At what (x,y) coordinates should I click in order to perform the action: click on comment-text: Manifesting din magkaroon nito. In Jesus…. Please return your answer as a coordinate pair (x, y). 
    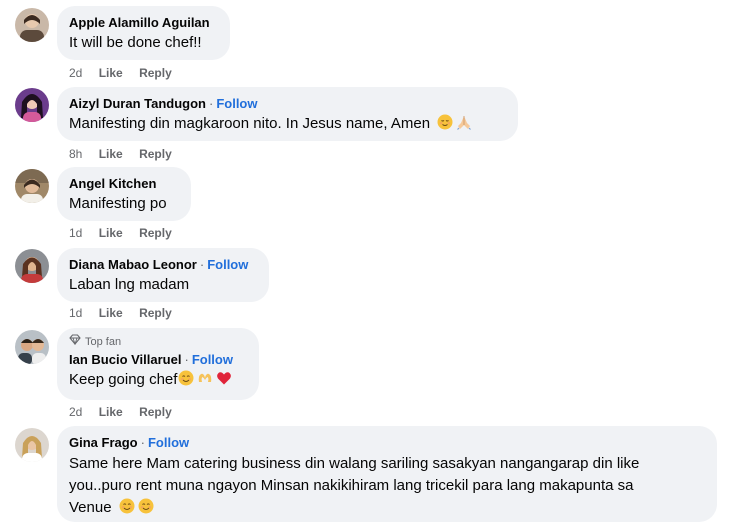
    Looking at the image, I should click on (287, 124).